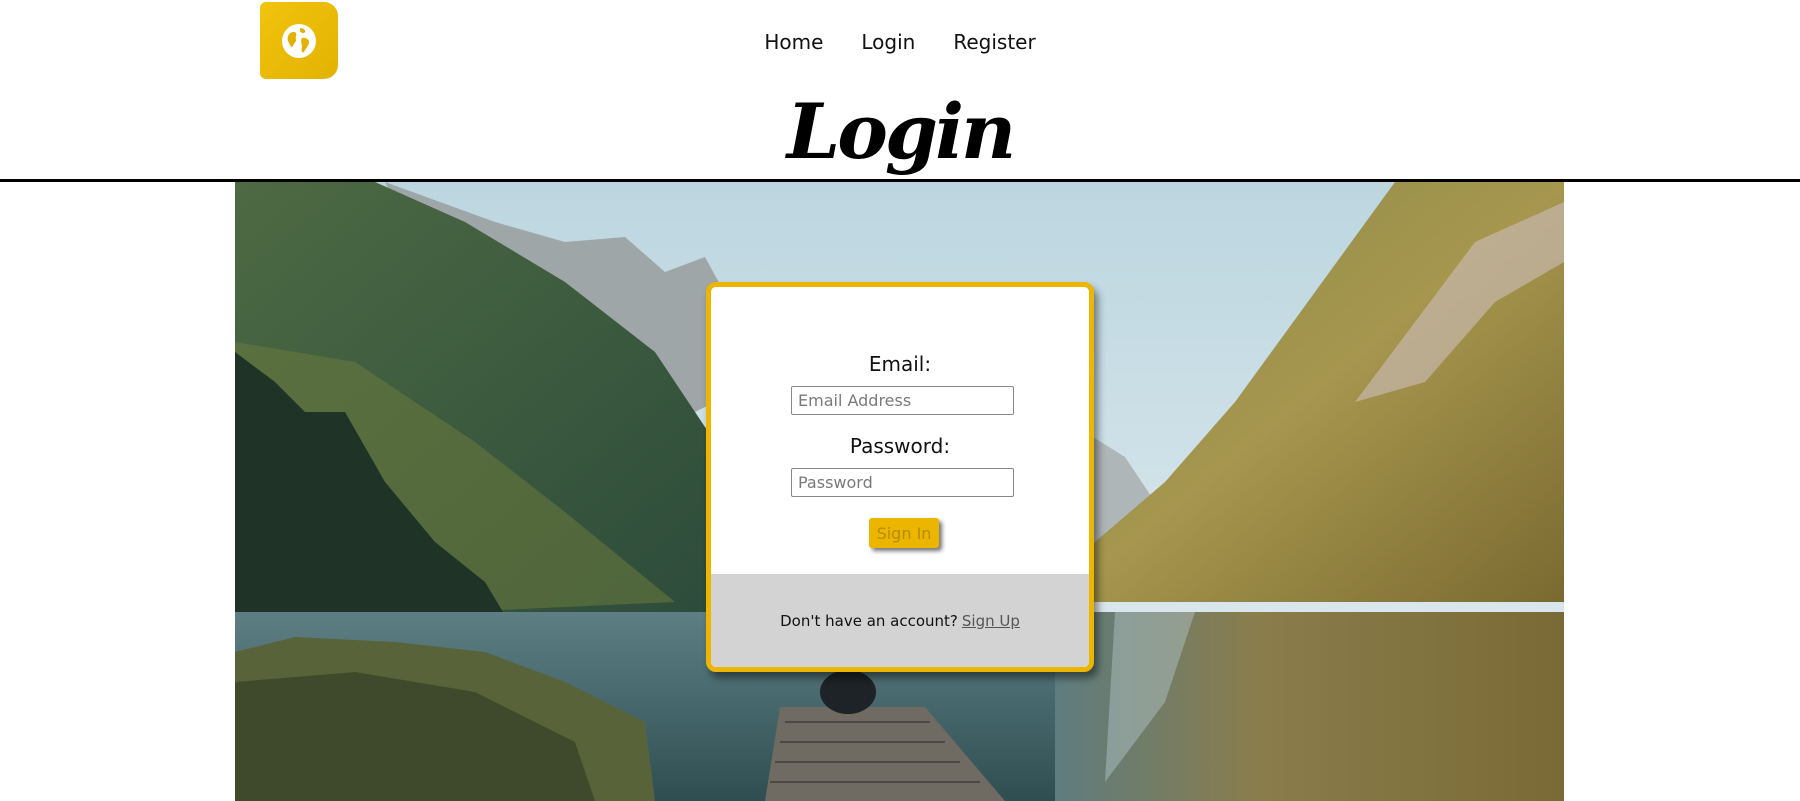 Image resolution: width=1800 pixels, height=801 pixels. I want to click on sign-up-link: Sign Up, so click(991, 621).